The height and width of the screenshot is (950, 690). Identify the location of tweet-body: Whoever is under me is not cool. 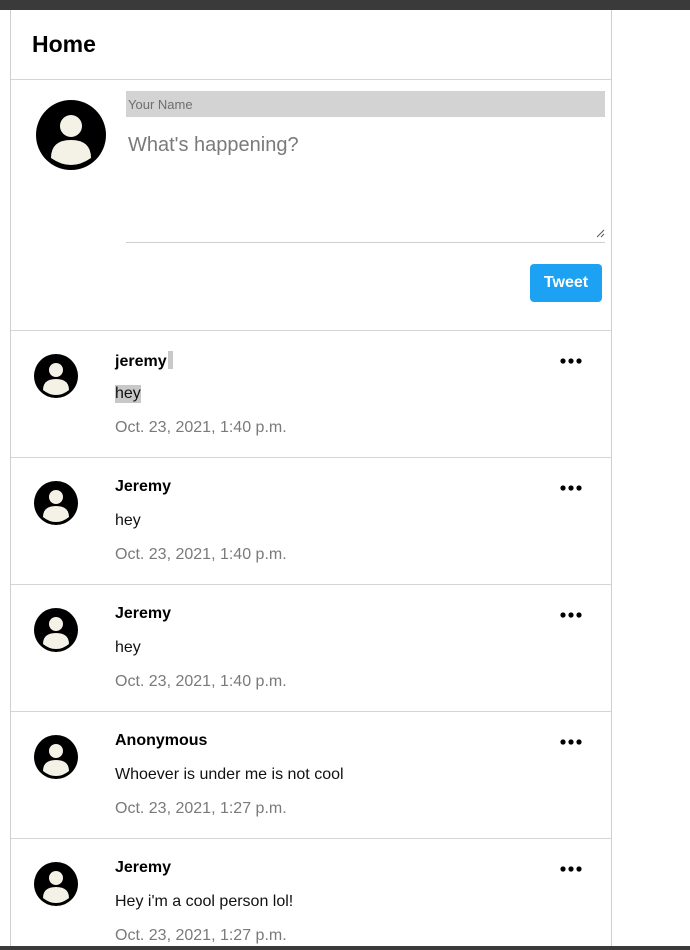
(229, 774).